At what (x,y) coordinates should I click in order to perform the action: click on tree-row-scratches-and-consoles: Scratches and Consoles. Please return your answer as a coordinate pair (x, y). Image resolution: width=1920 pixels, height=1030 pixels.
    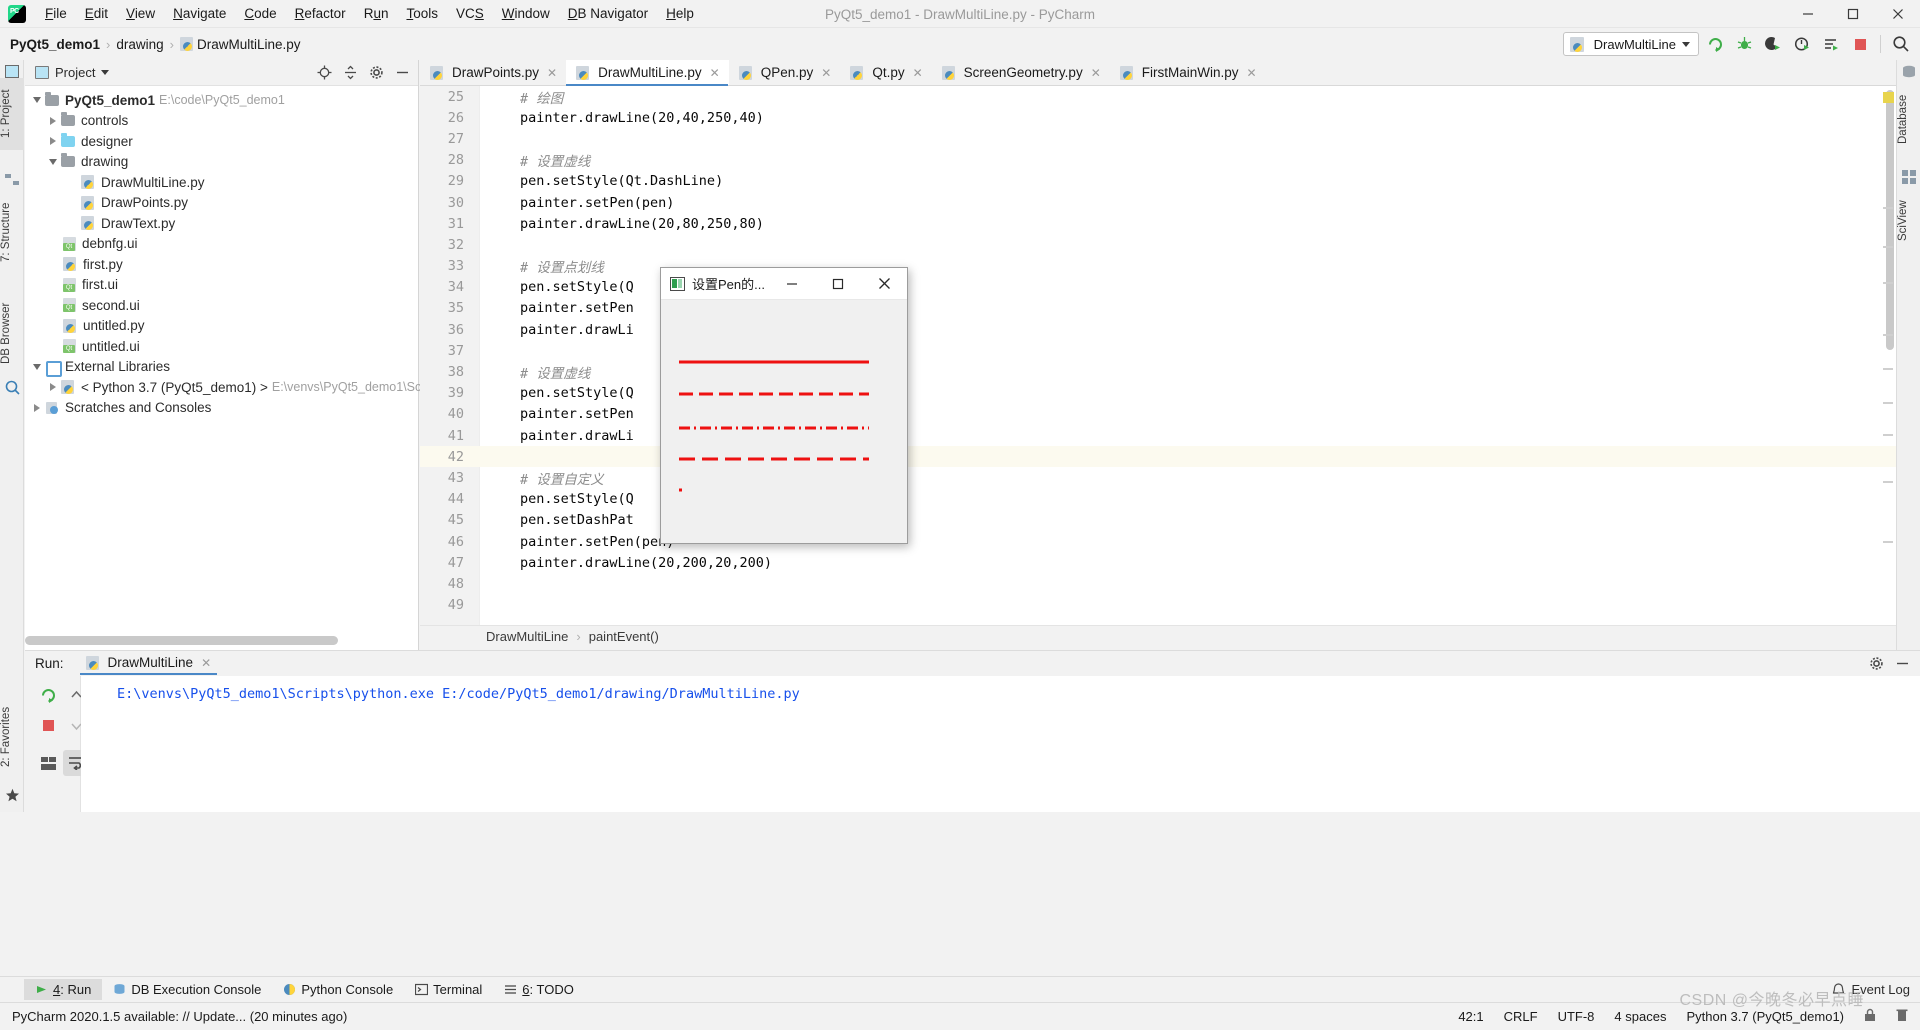
    Looking at the image, I should click on (221, 408).